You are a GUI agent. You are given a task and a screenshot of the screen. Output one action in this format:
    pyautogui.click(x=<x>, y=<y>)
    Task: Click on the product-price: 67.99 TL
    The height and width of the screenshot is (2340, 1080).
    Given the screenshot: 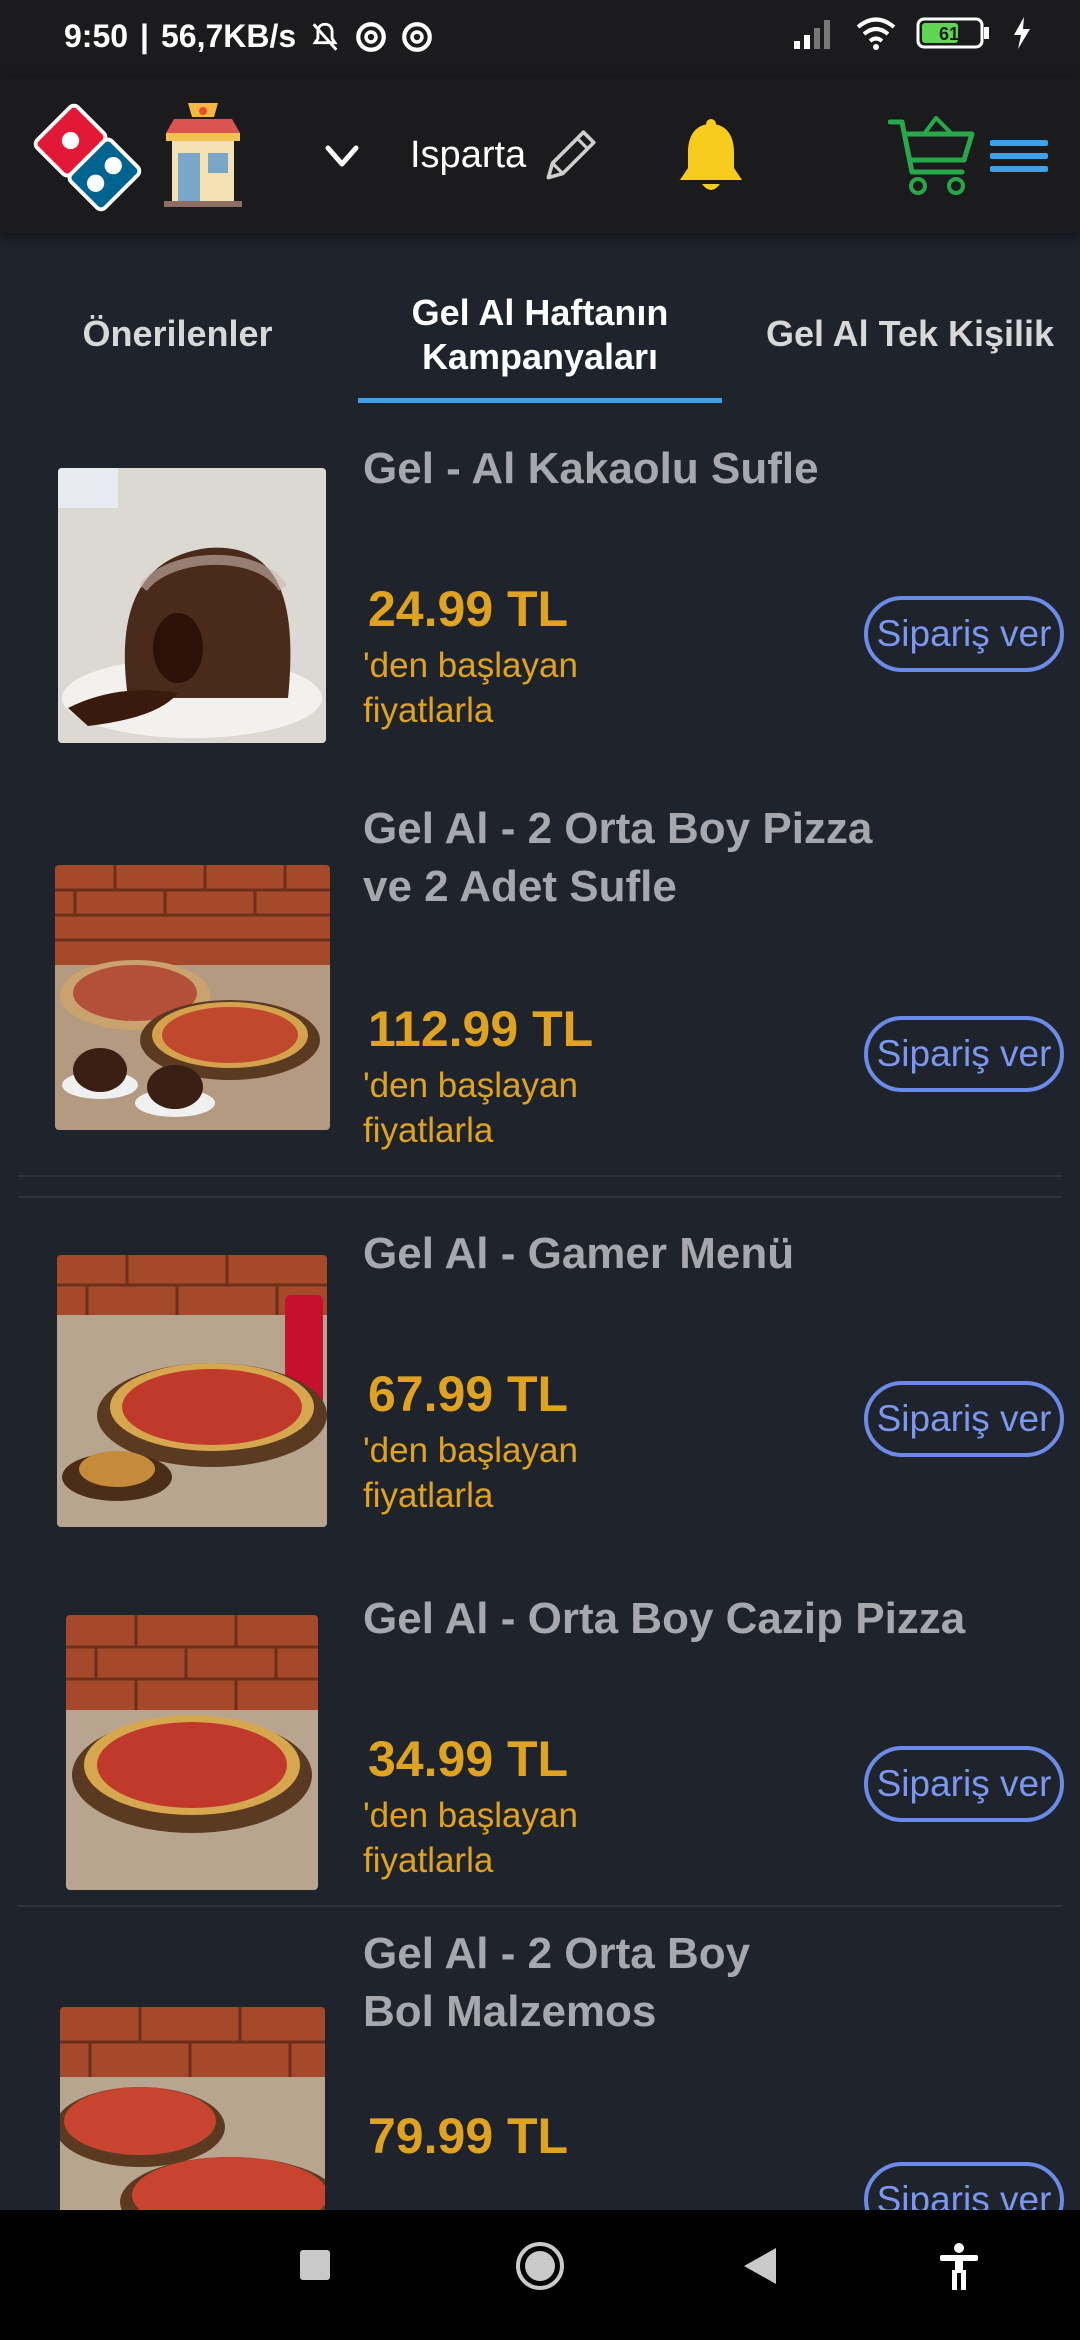 What is the action you would take?
    pyautogui.click(x=468, y=1394)
    